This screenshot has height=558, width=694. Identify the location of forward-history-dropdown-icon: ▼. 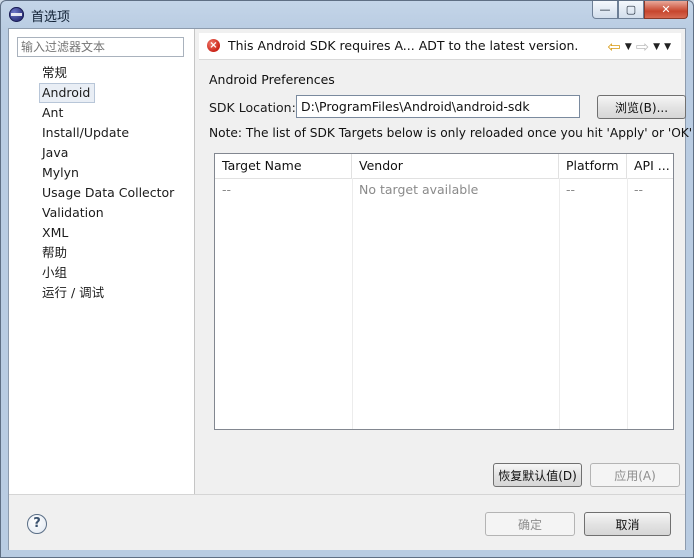
(656, 47).